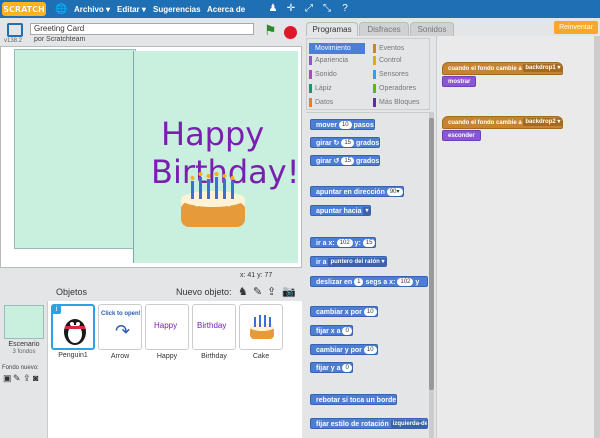 The width and height of the screenshot is (600, 438). What do you see at coordinates (331, 330) in the screenshot?
I see `block-set-x: fijar x a 0` at bounding box center [331, 330].